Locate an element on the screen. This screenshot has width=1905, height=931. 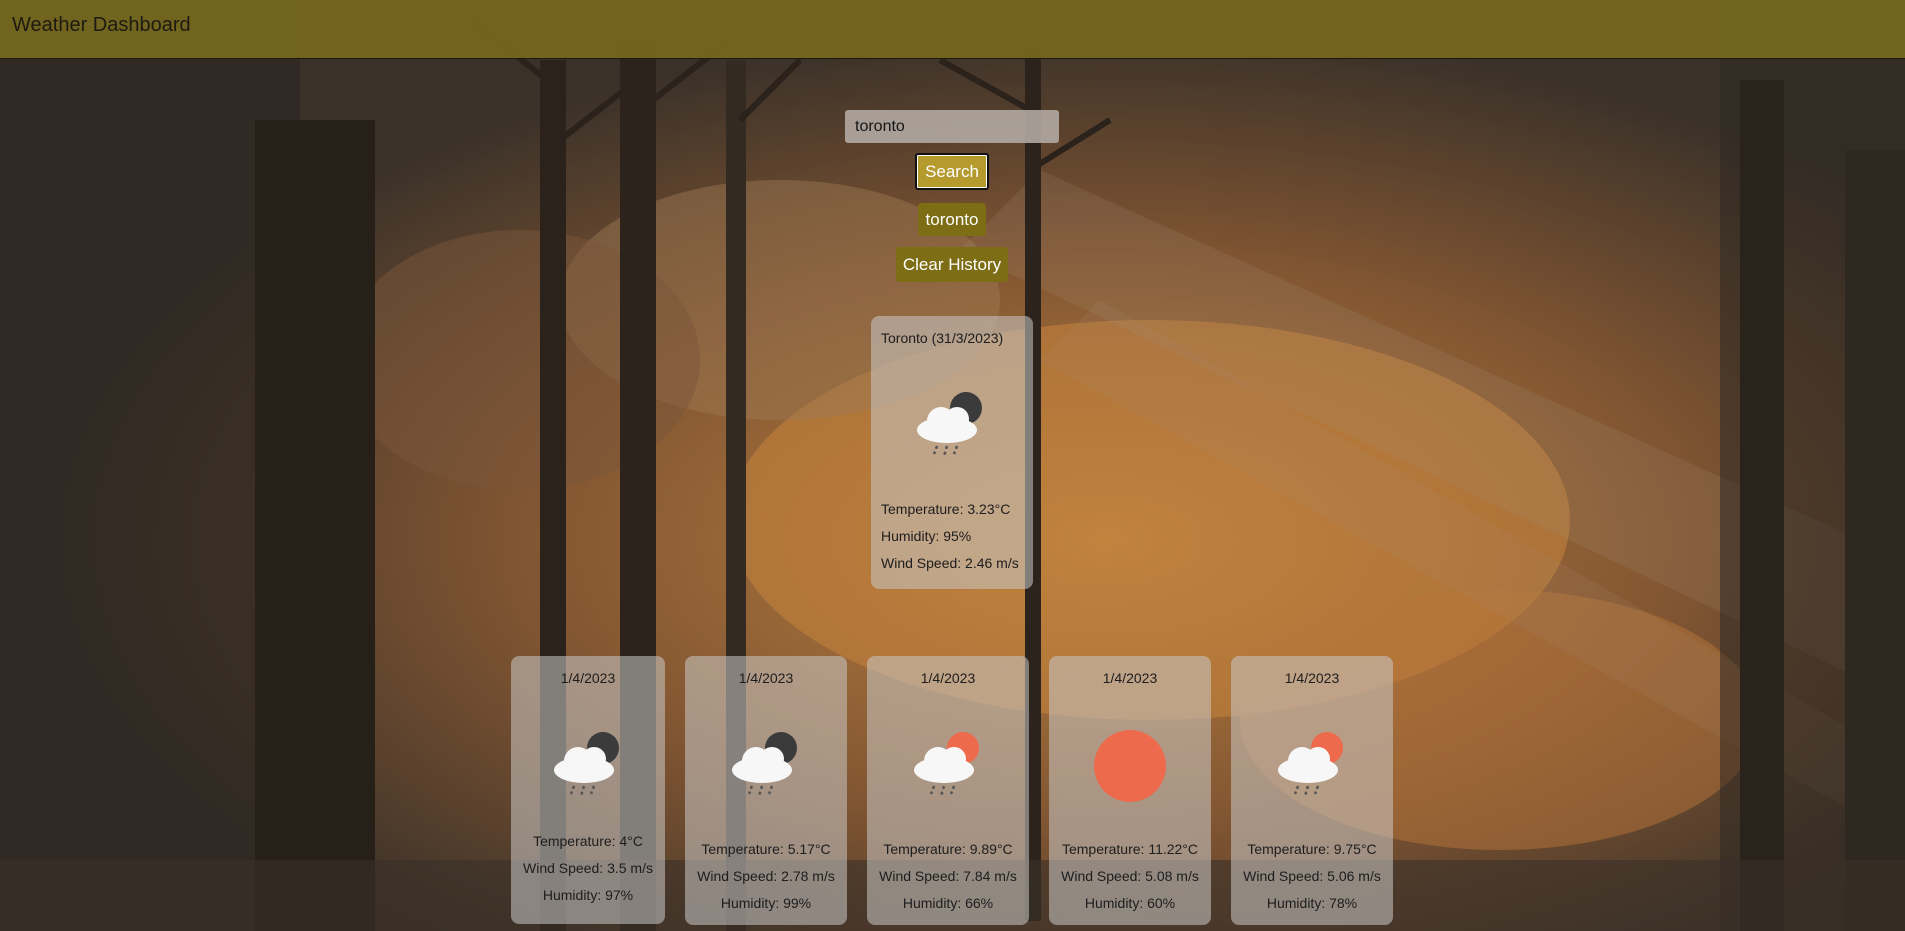
current-city-date: Toronto (31/3/2023) is located at coordinates (942, 338).